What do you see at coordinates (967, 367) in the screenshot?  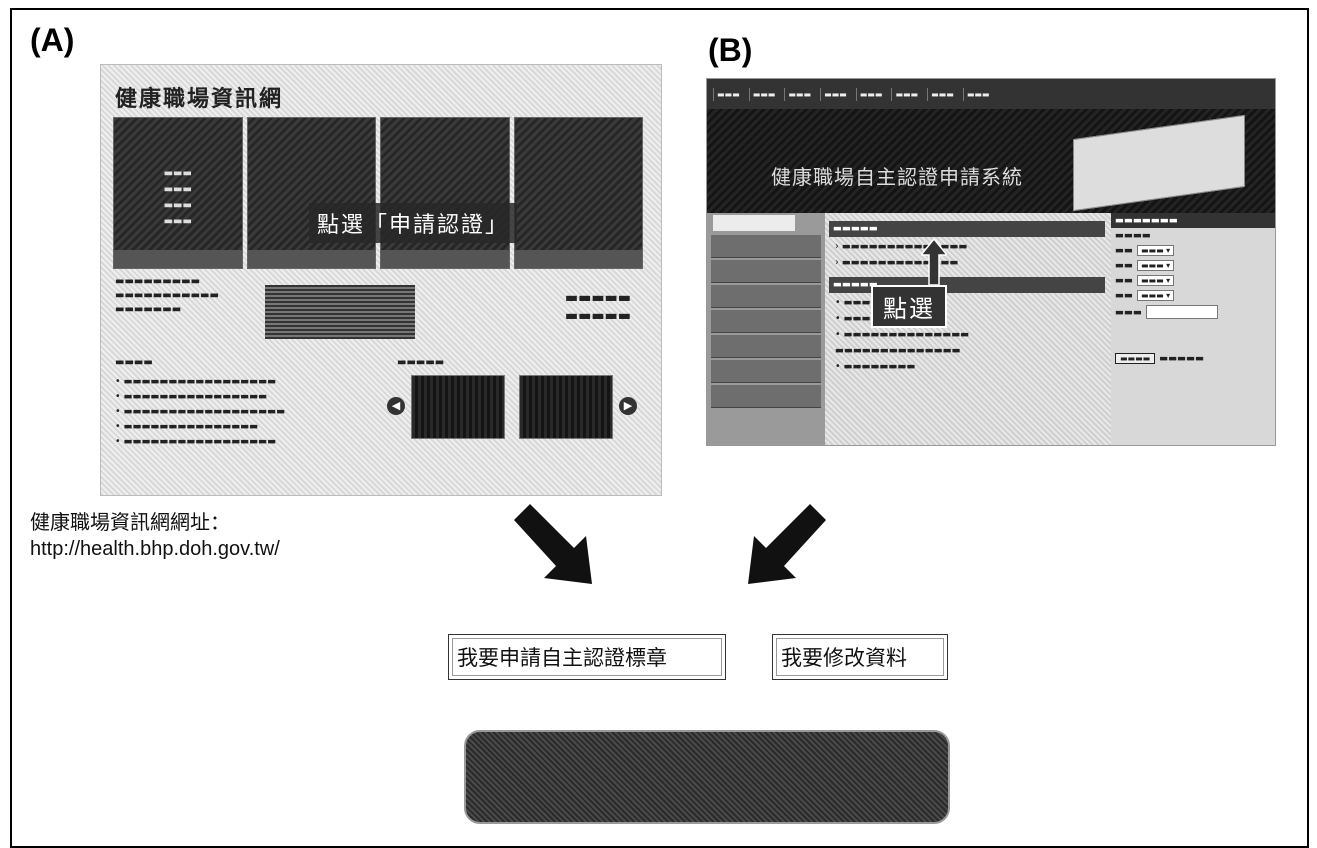 I see `list-item: • ▬▬▬▬▬▬▬▬` at bounding box center [967, 367].